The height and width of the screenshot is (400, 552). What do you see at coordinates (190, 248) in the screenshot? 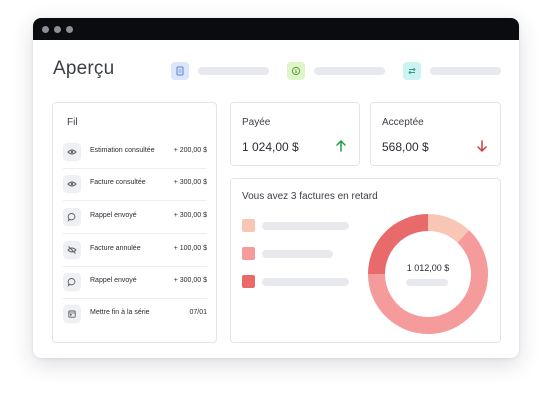
I see `list-item-amount: + 100,00 $` at bounding box center [190, 248].